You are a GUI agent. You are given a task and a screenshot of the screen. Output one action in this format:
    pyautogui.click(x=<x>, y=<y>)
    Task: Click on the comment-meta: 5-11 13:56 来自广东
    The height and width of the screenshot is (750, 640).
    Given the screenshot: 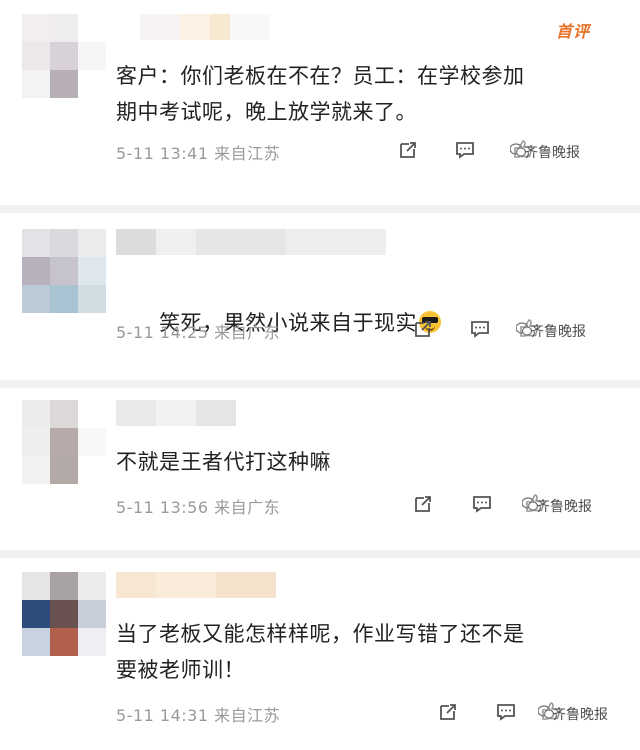 What is the action you would take?
    pyautogui.click(x=198, y=506)
    